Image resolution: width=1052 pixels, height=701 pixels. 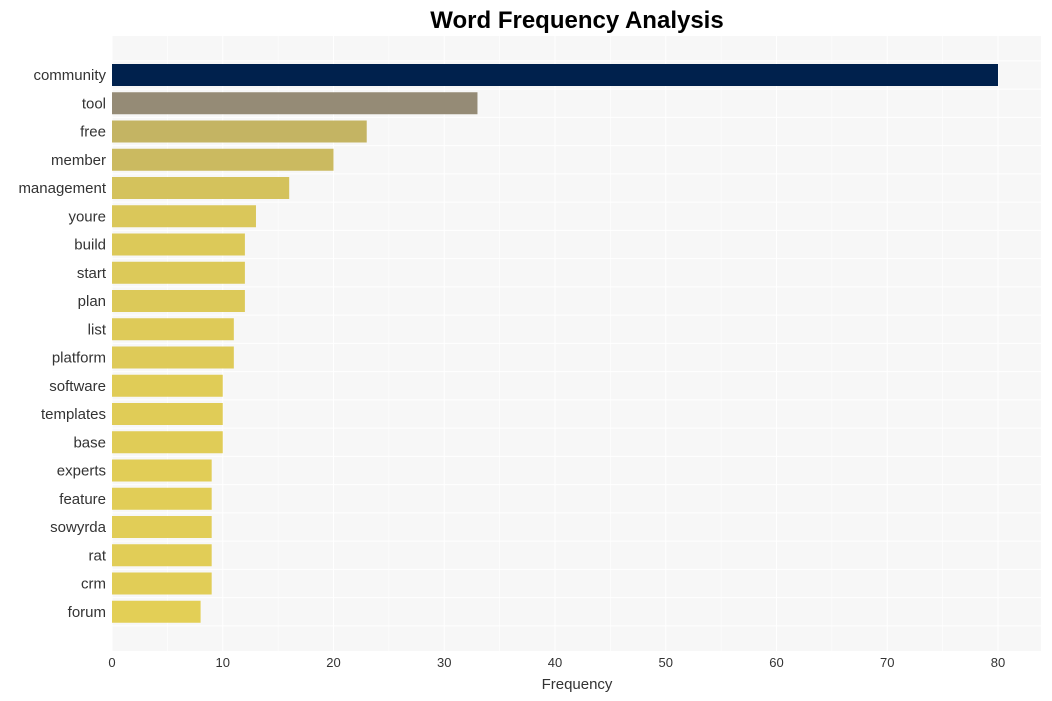 What do you see at coordinates (78, 160) in the screenshot?
I see `y-tick-label: member` at bounding box center [78, 160].